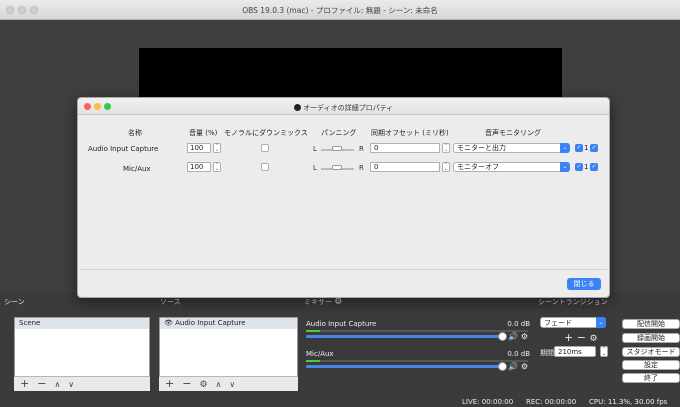 The image size is (680, 407). What do you see at coordinates (584, 284) in the screenshot?
I see `close-button: 閉じる` at bounding box center [584, 284].